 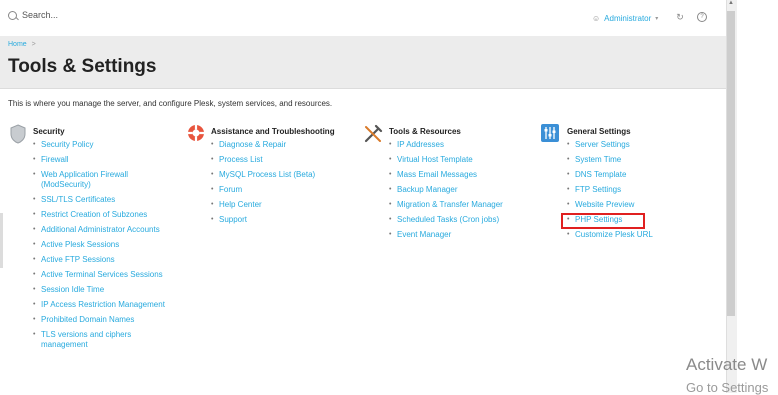 What do you see at coordinates (599, 131) in the screenshot?
I see `section-title: General Settings` at bounding box center [599, 131].